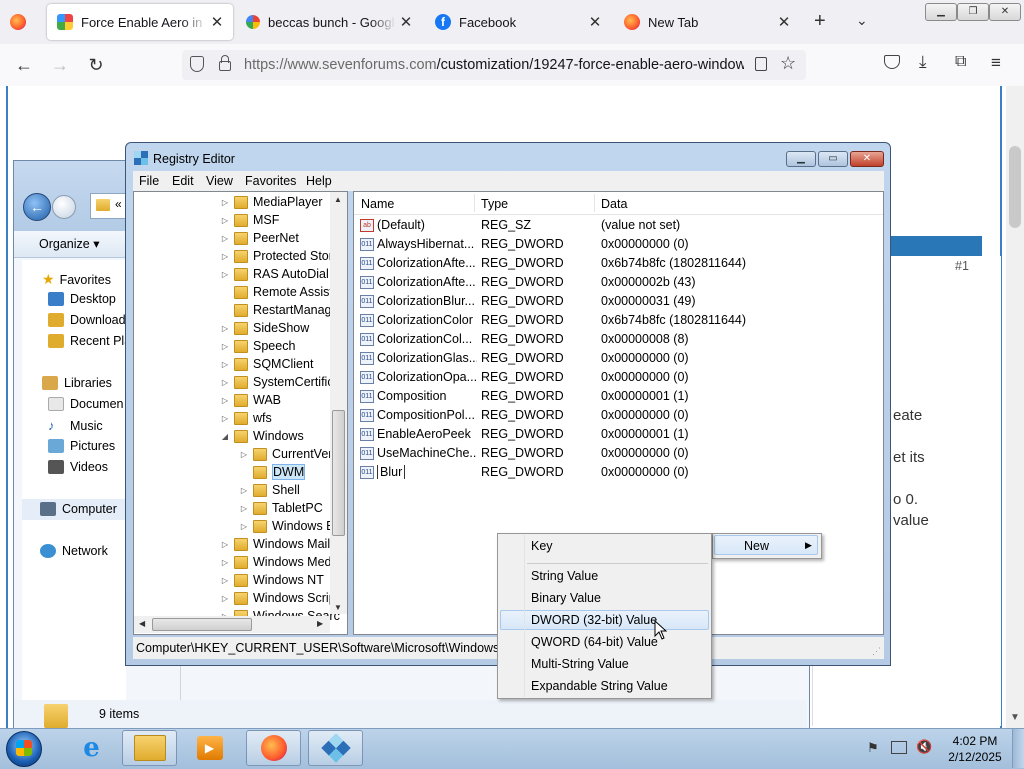 The image size is (1024, 769). I want to click on tree-scroll-up-icon: ▲, so click(338, 199).